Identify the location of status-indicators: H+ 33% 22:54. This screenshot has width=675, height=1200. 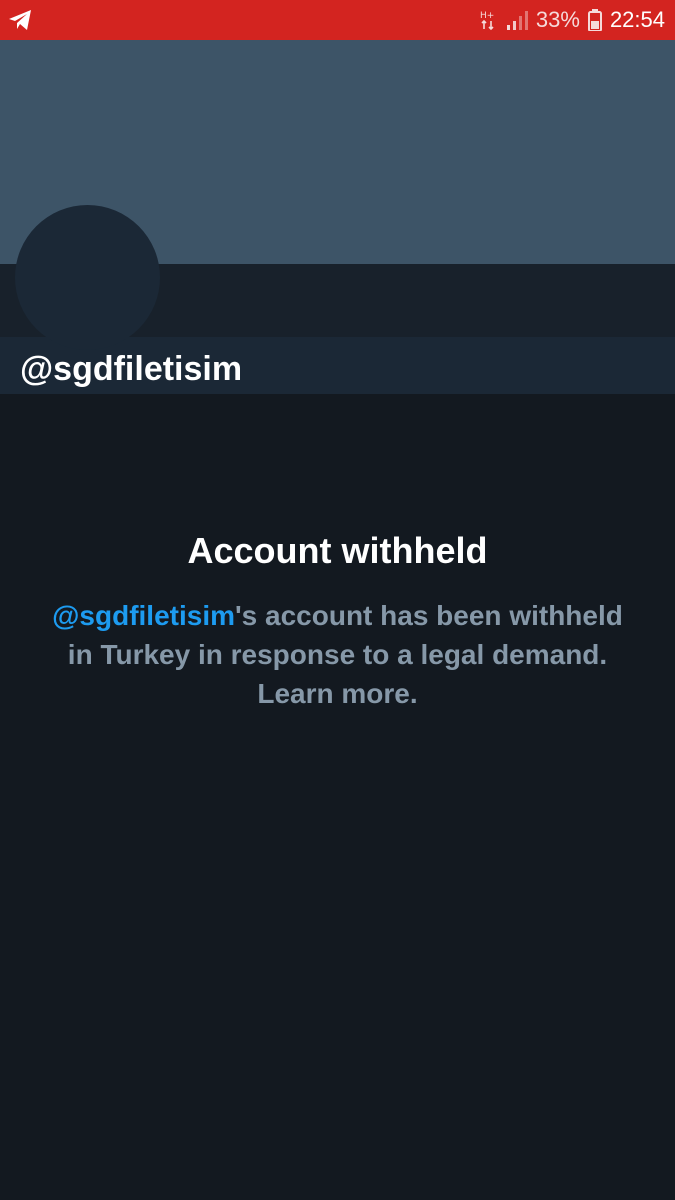
(572, 20).